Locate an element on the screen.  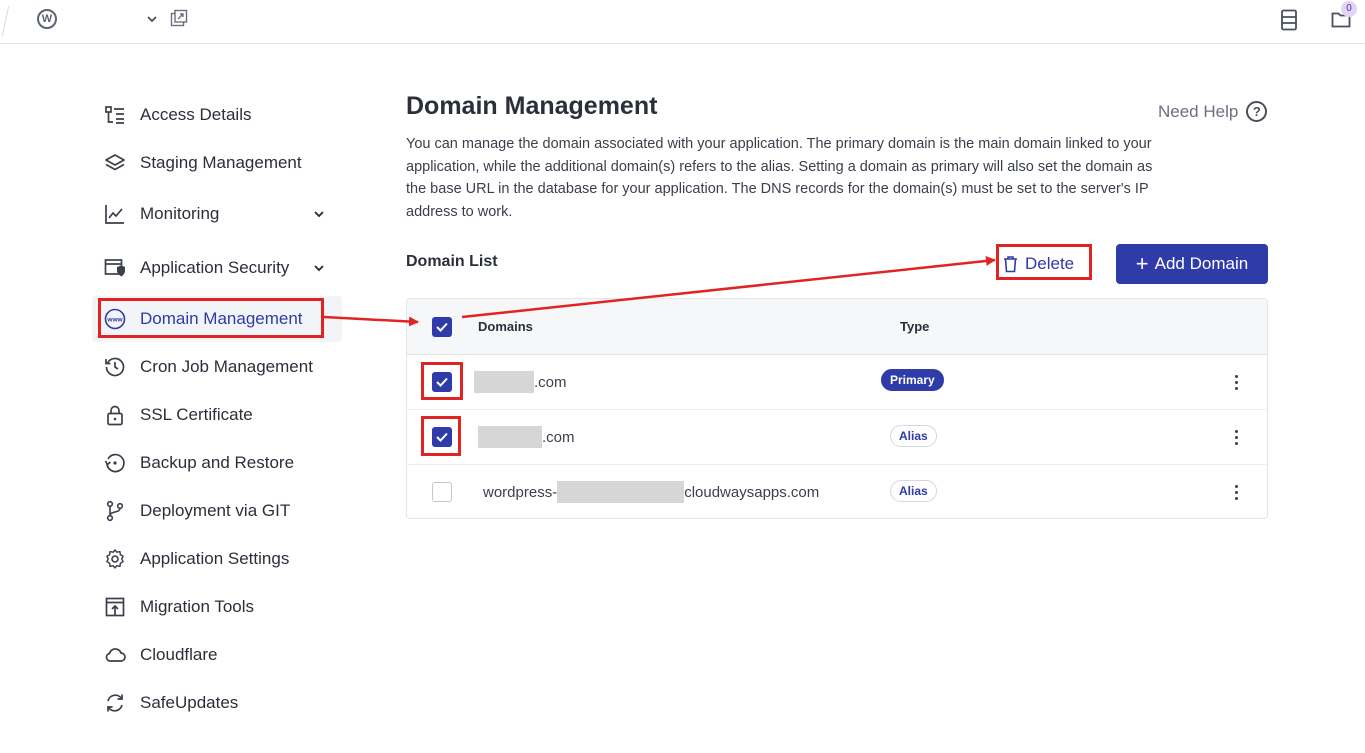
chart-line-icon is located at coordinates (114, 214).